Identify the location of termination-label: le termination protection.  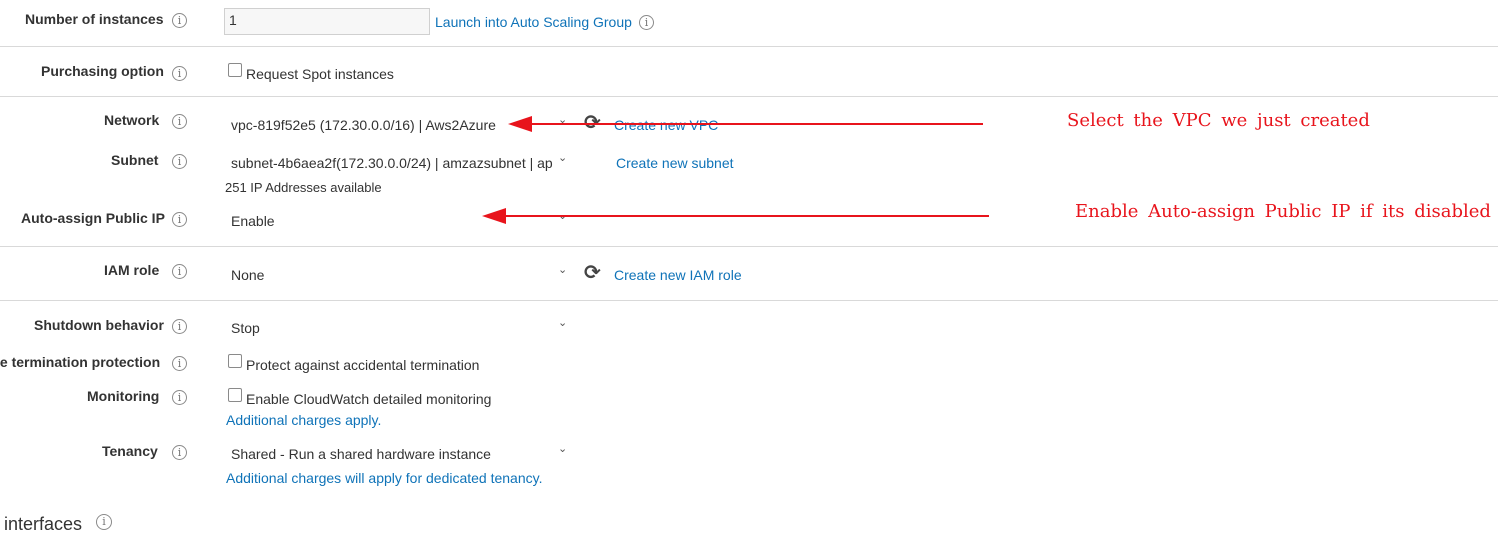
(80, 362).